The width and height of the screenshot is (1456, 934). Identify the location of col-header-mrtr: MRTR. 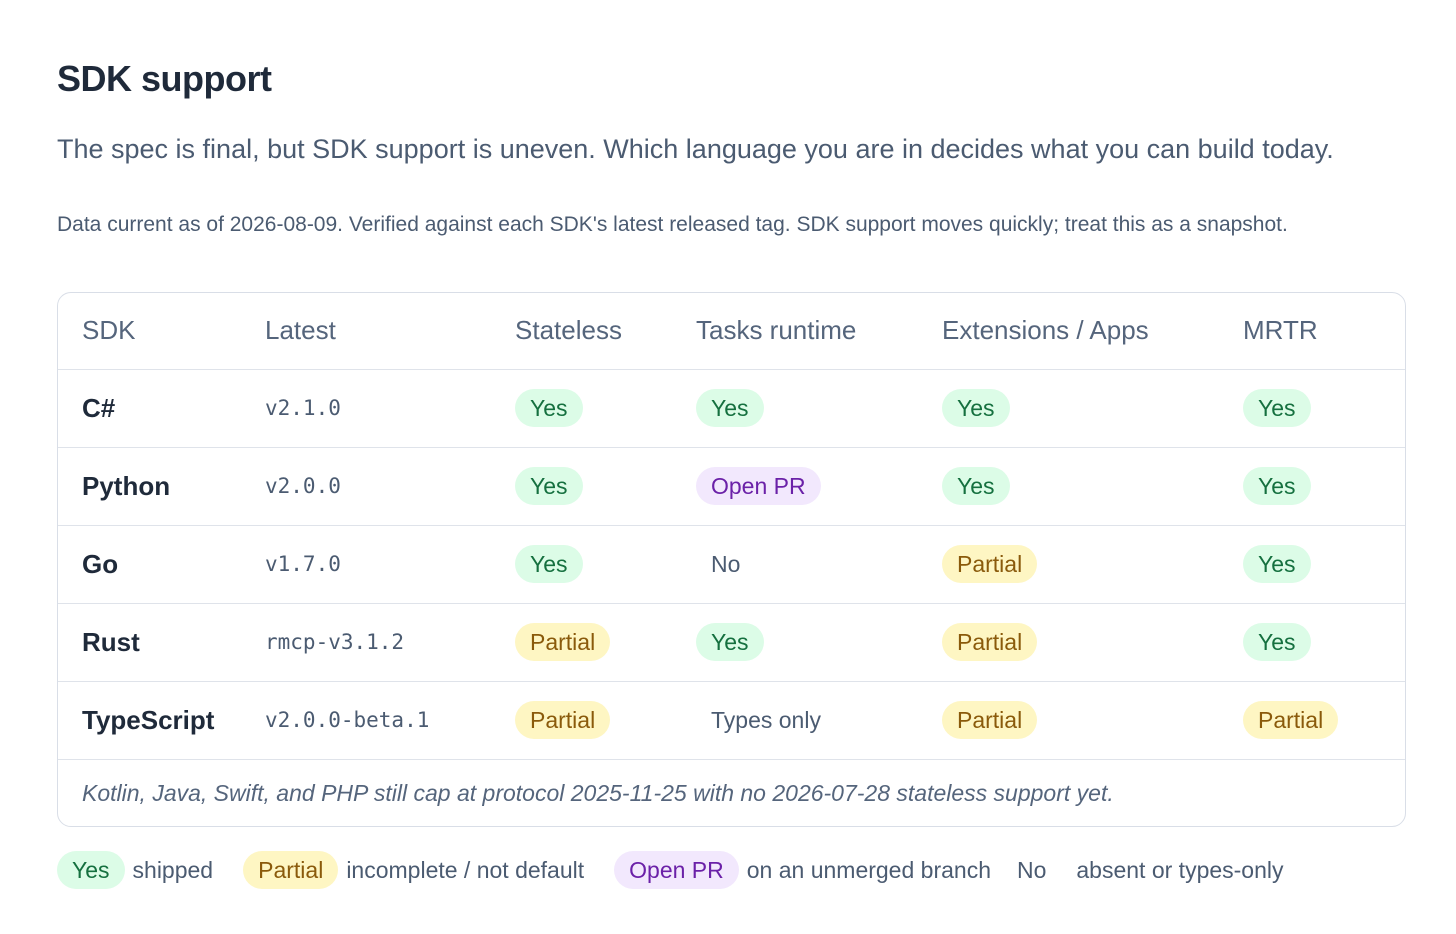
(1324, 331).